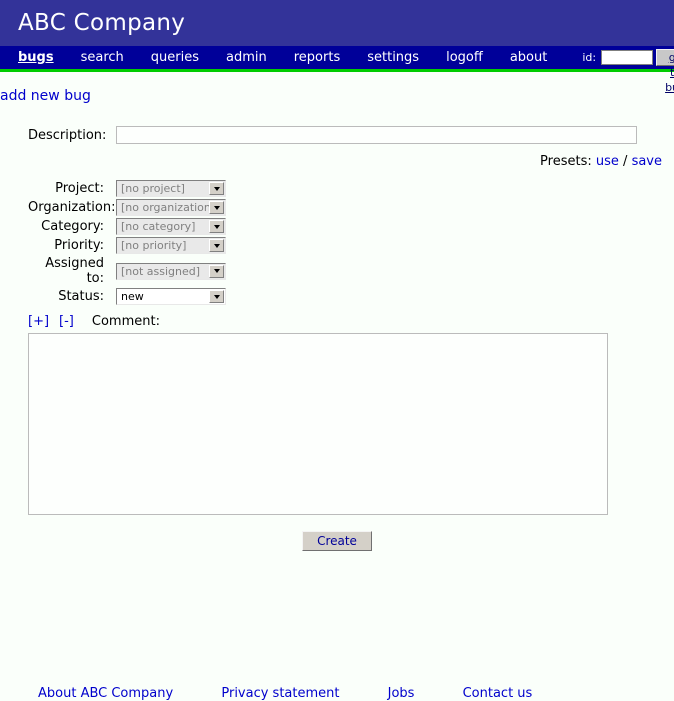 The image size is (674, 701). Describe the element at coordinates (647, 161) in the screenshot. I see `presets-save-link: save` at that location.